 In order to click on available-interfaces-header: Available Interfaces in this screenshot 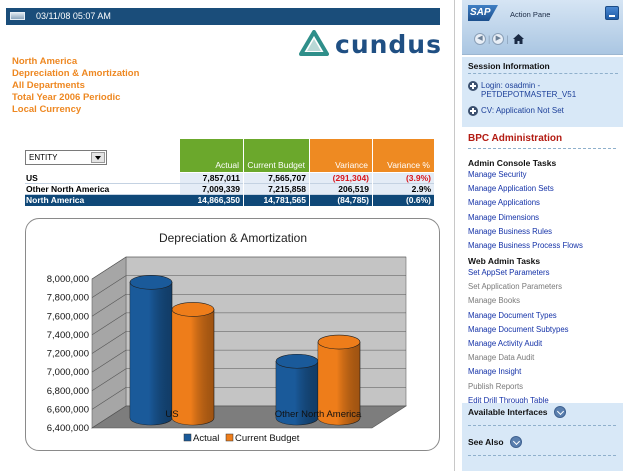, I will do `click(517, 412)`.